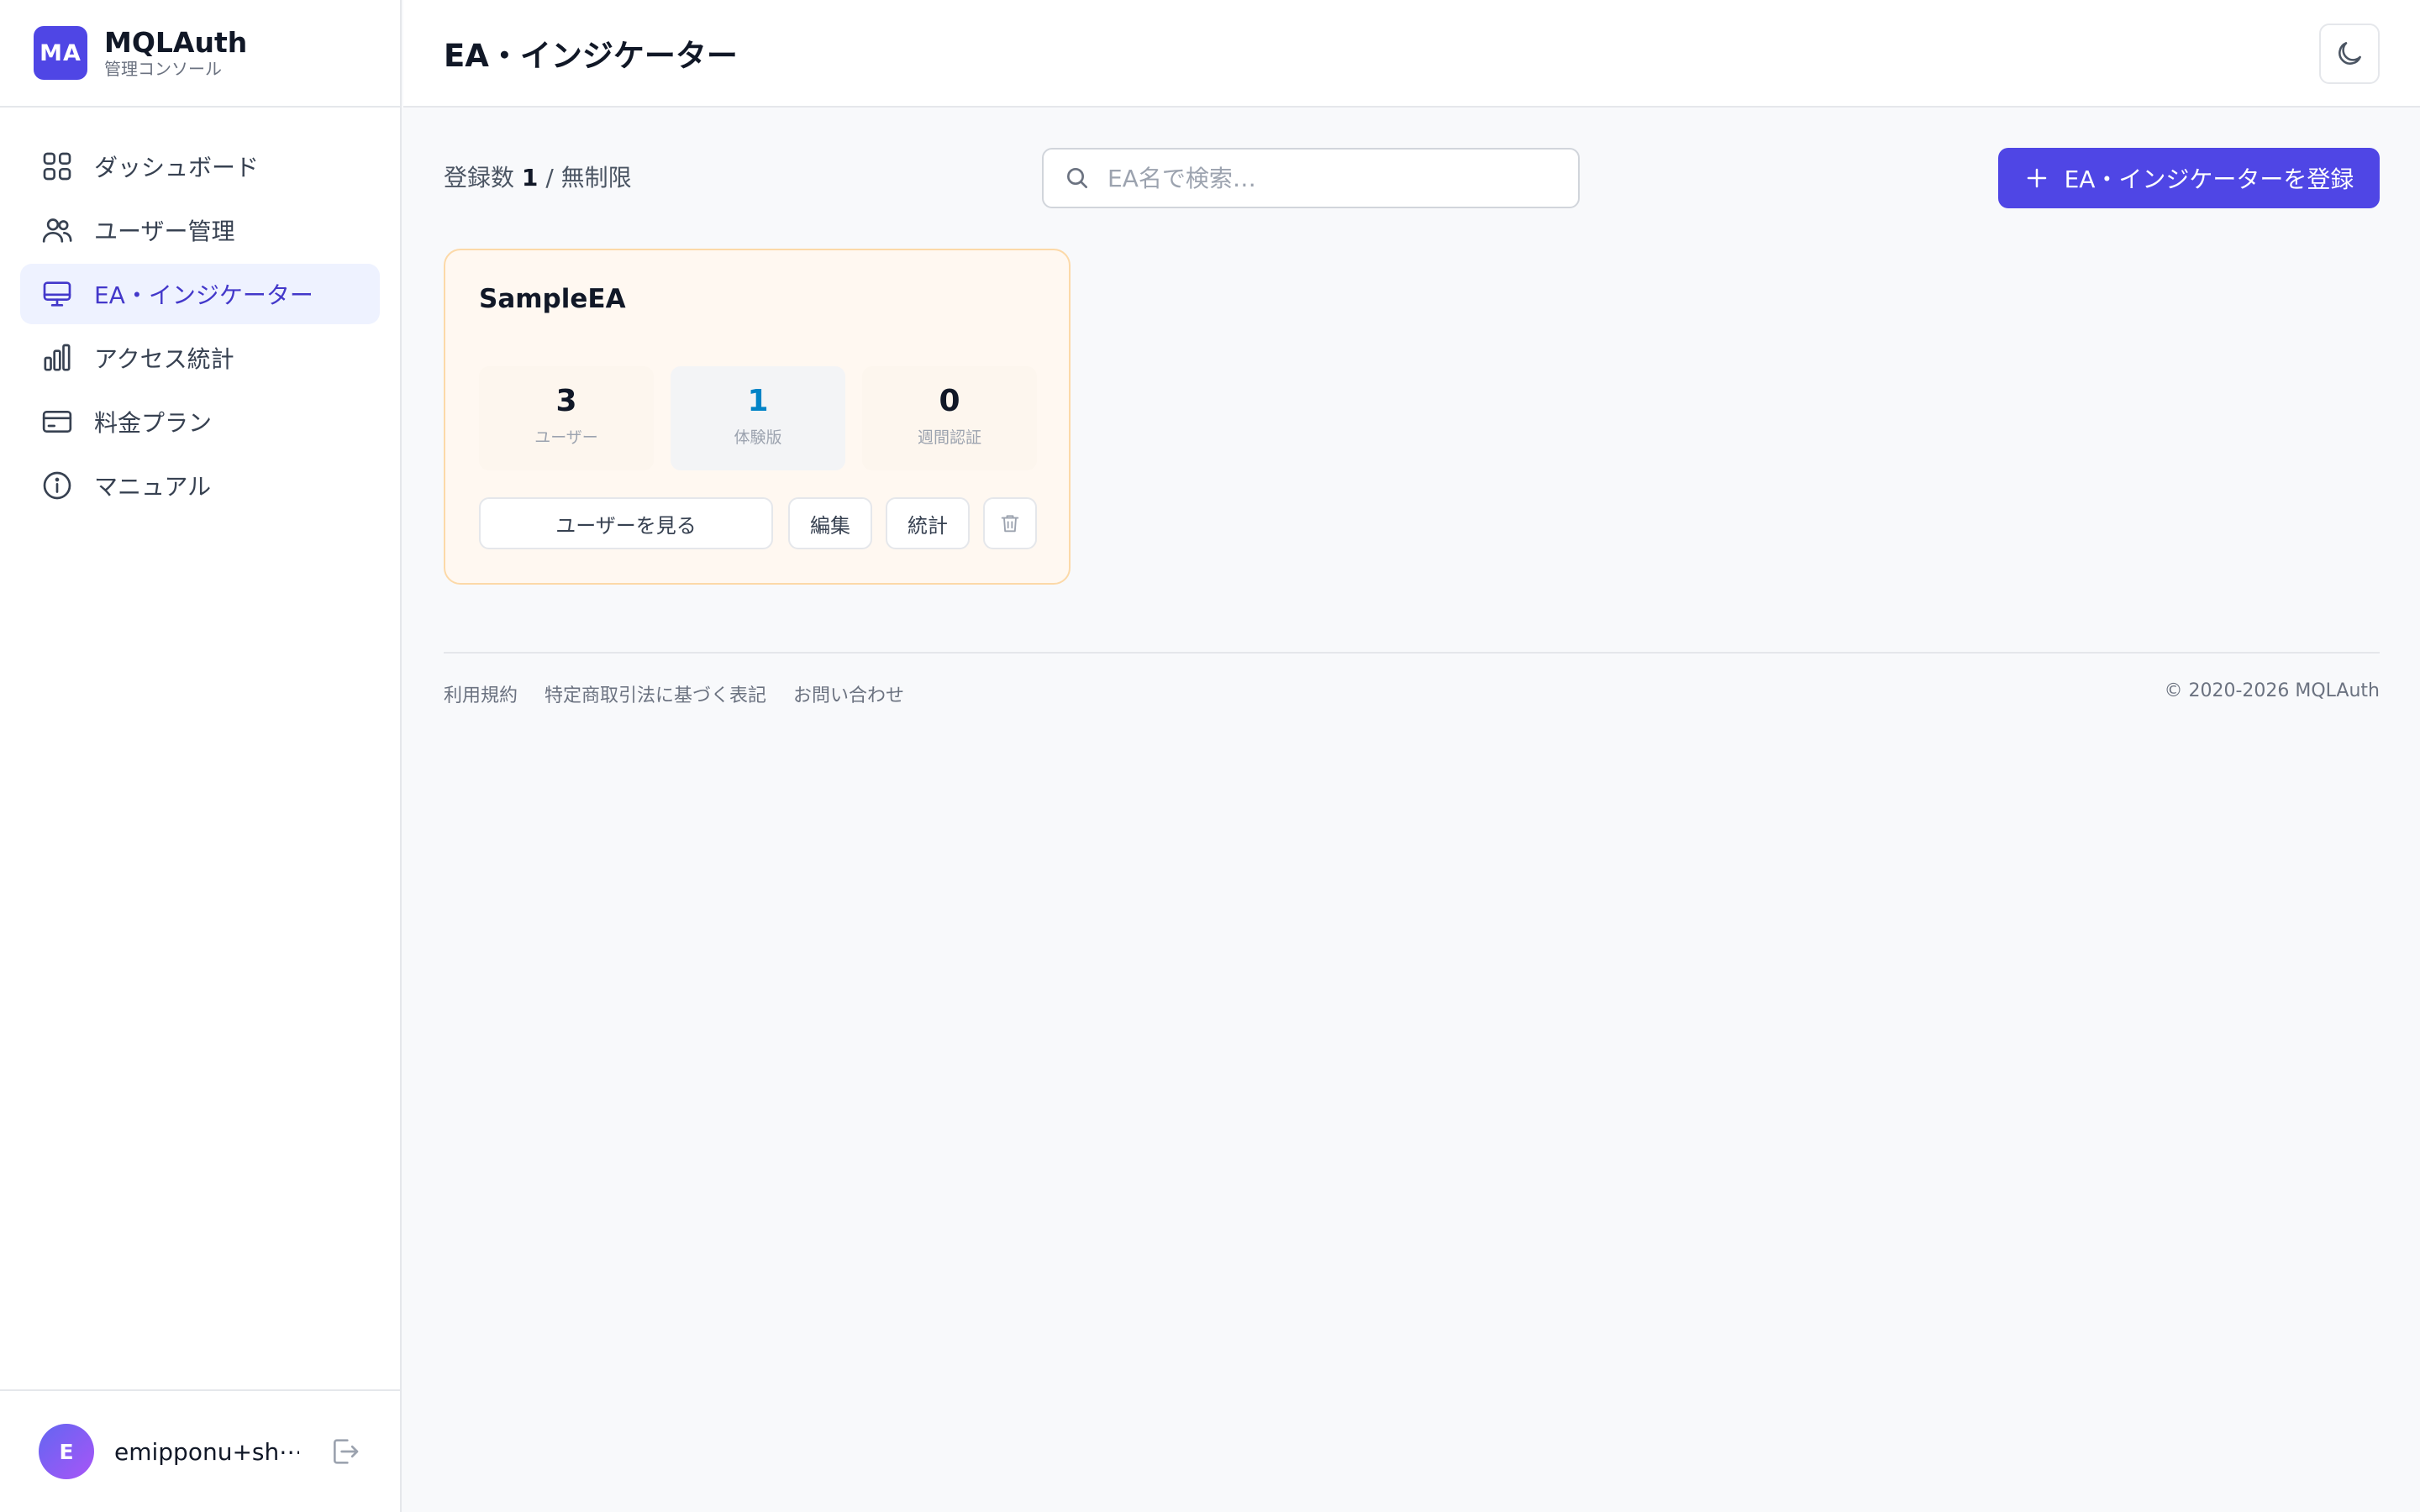  I want to click on sidebar-item-label: 料金プラン, so click(153, 423).